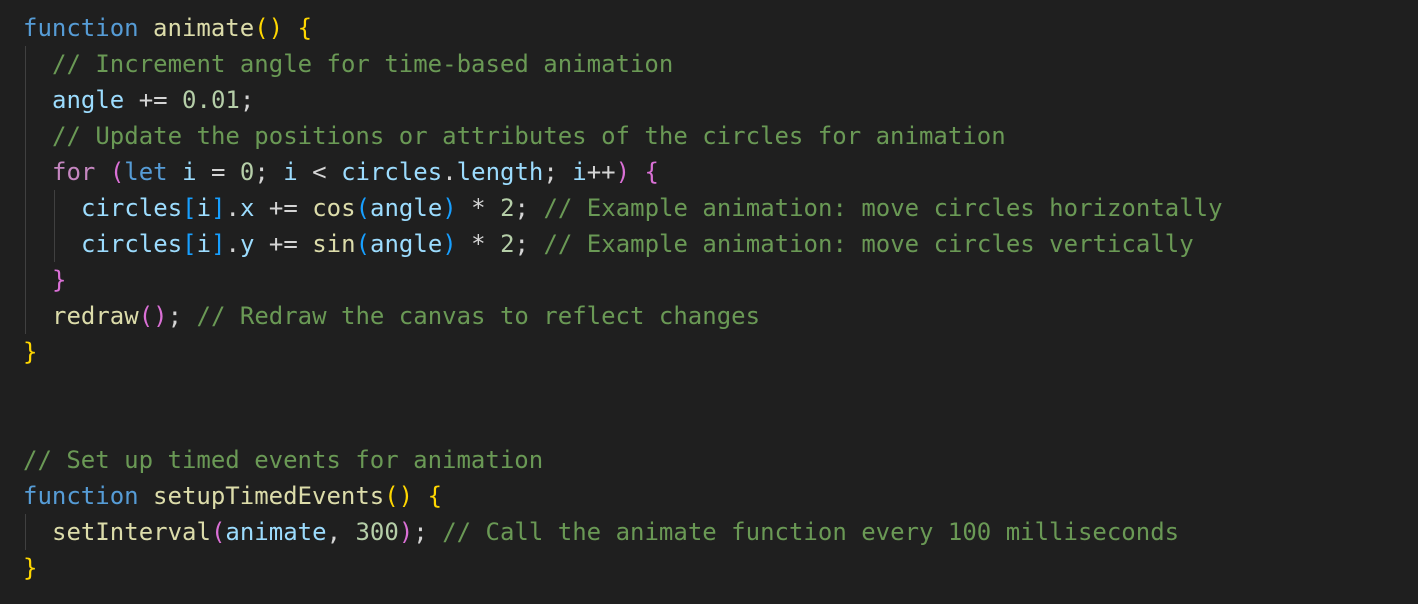 Image resolution: width=1418 pixels, height=604 pixels. What do you see at coordinates (283, 460) in the screenshot?
I see `code-token-comment: // Set up timed events for animation` at bounding box center [283, 460].